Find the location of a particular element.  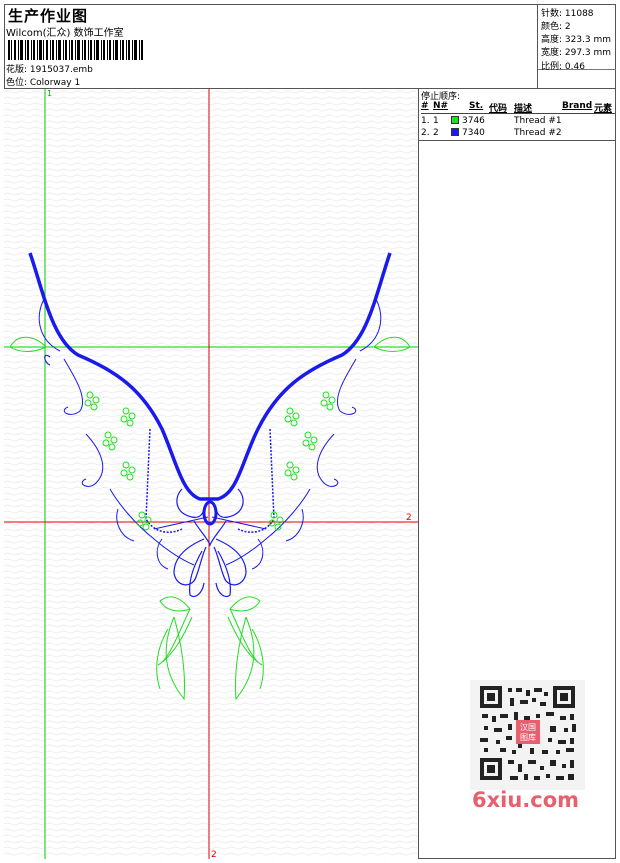

row-desc: Thread #1 is located at coordinates (538, 121).